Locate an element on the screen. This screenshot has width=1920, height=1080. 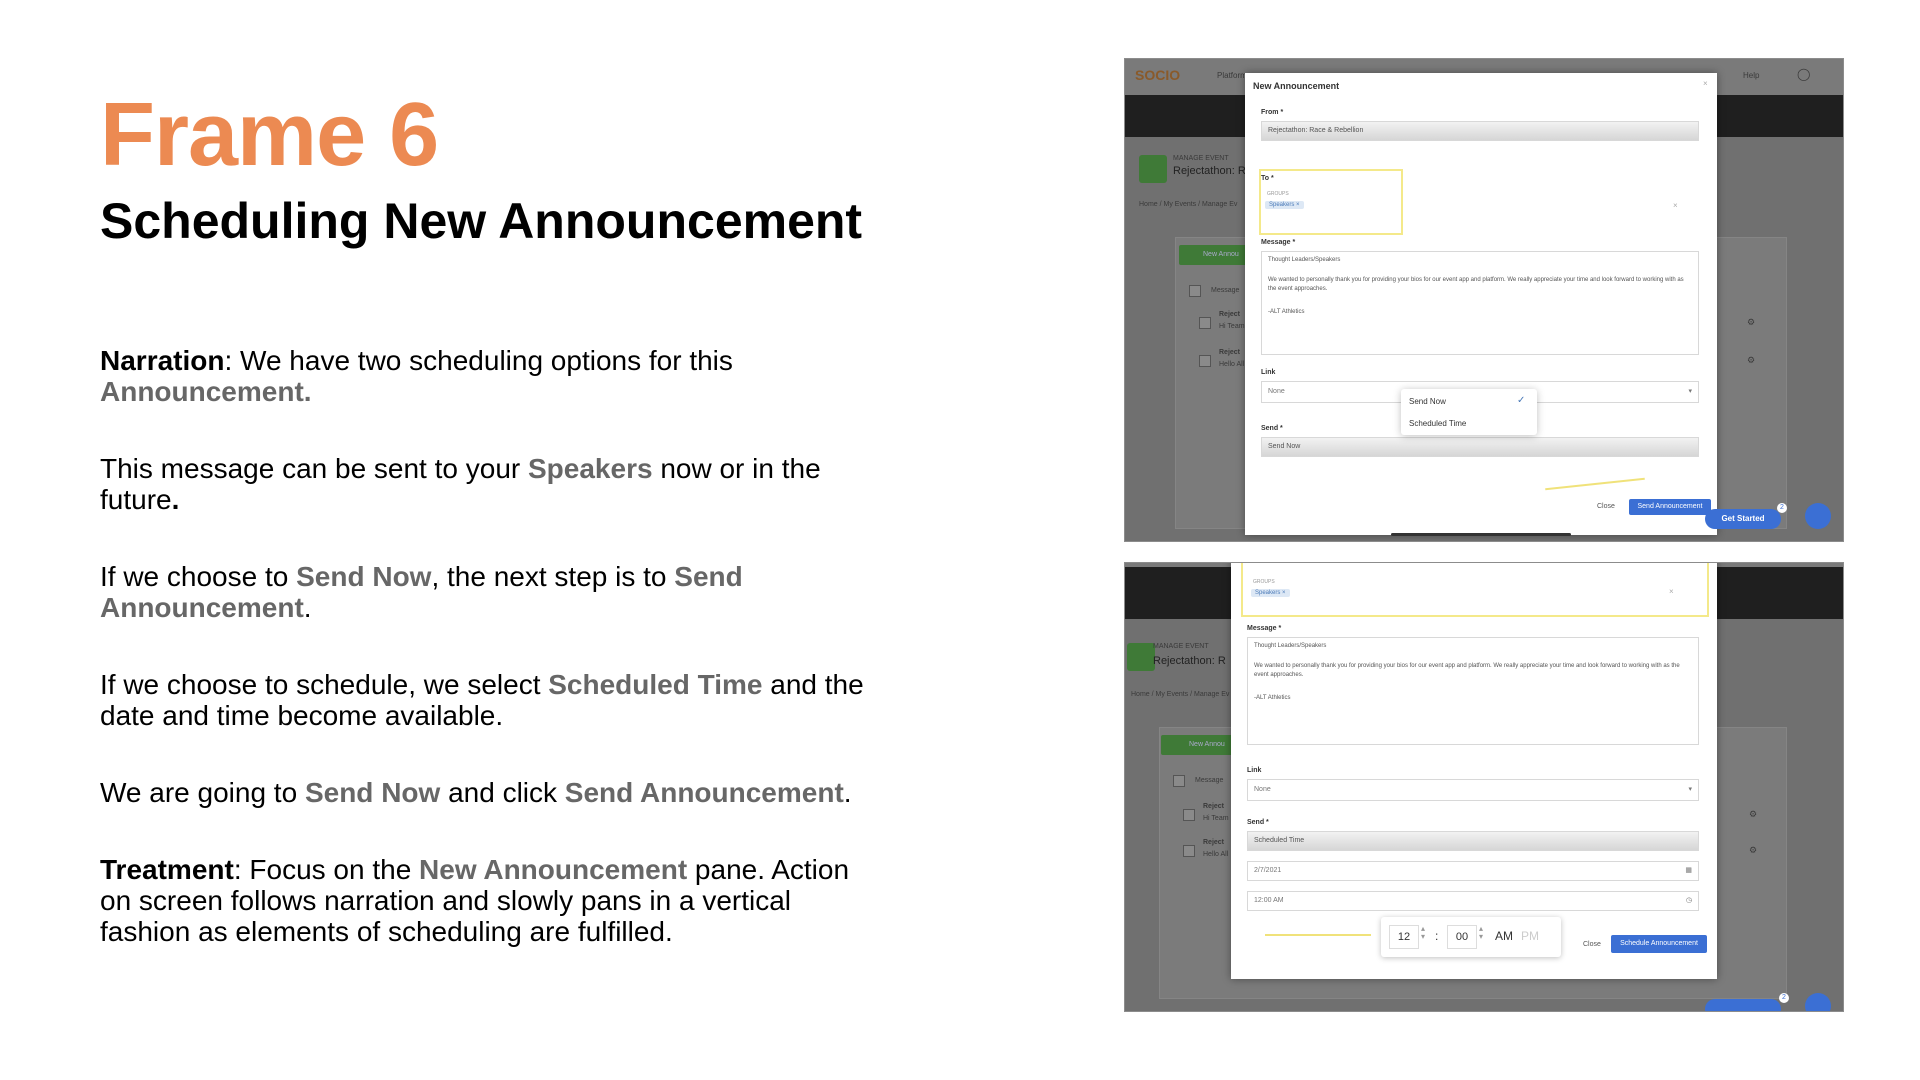
calendar-icon: ▦ is located at coordinates (1688, 870).